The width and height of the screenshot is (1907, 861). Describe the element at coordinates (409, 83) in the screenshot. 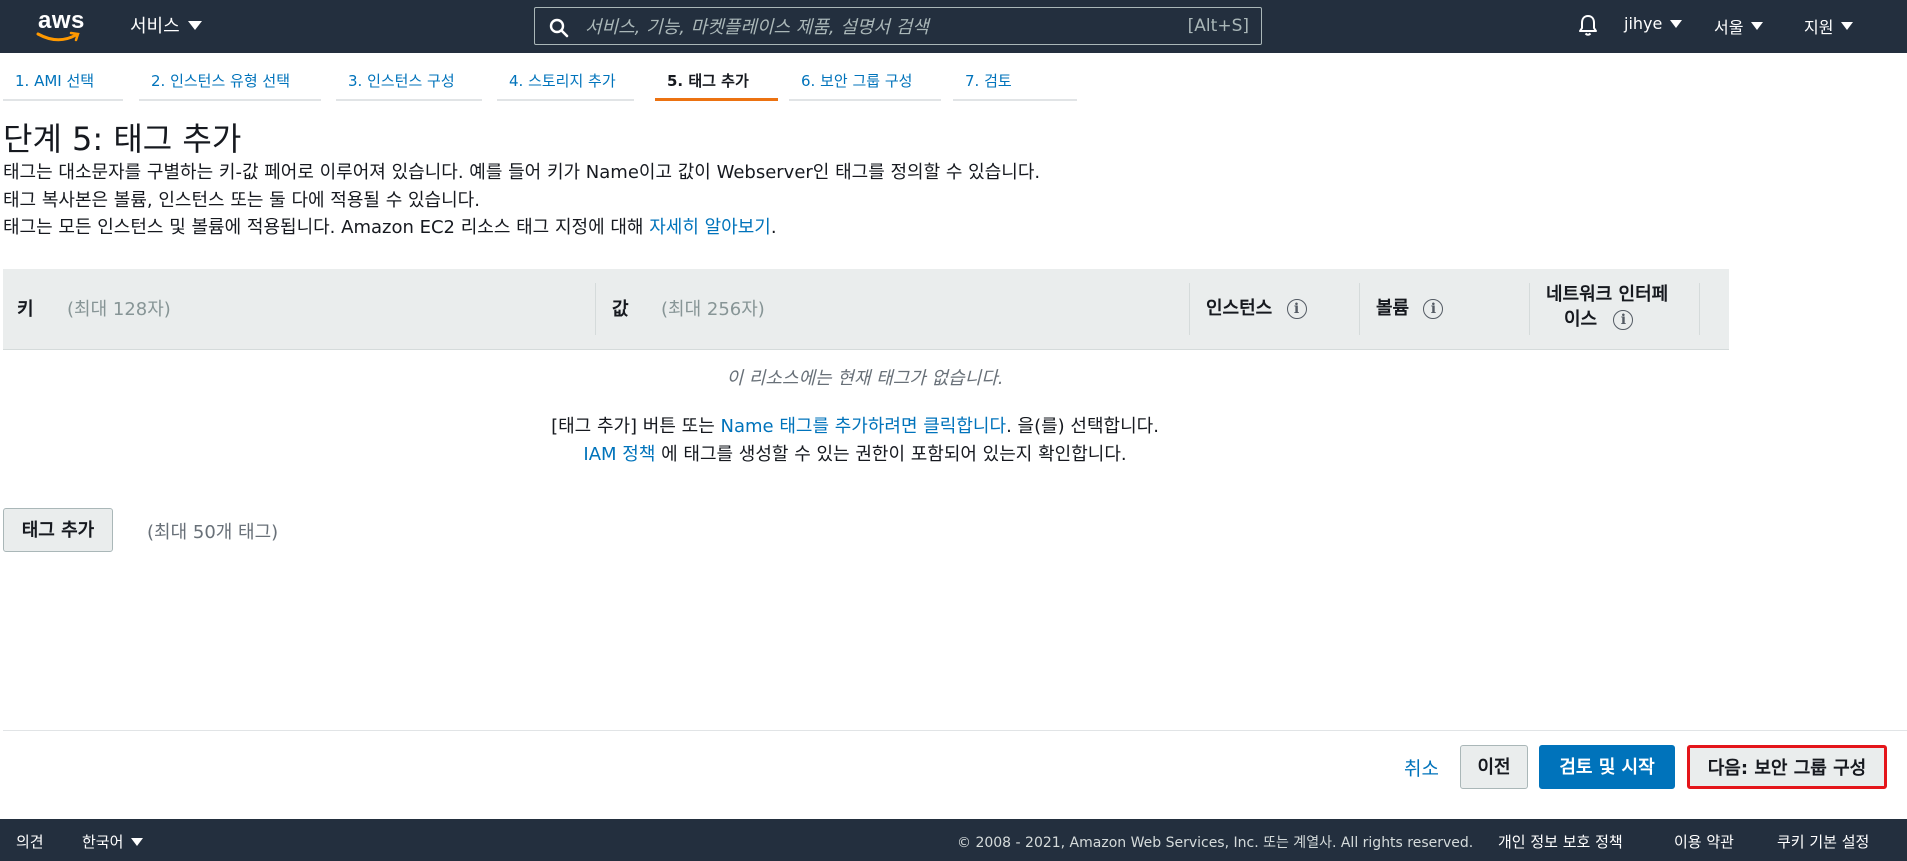

I see `tab-instance-config: 3. 인스턴스 구성` at that location.